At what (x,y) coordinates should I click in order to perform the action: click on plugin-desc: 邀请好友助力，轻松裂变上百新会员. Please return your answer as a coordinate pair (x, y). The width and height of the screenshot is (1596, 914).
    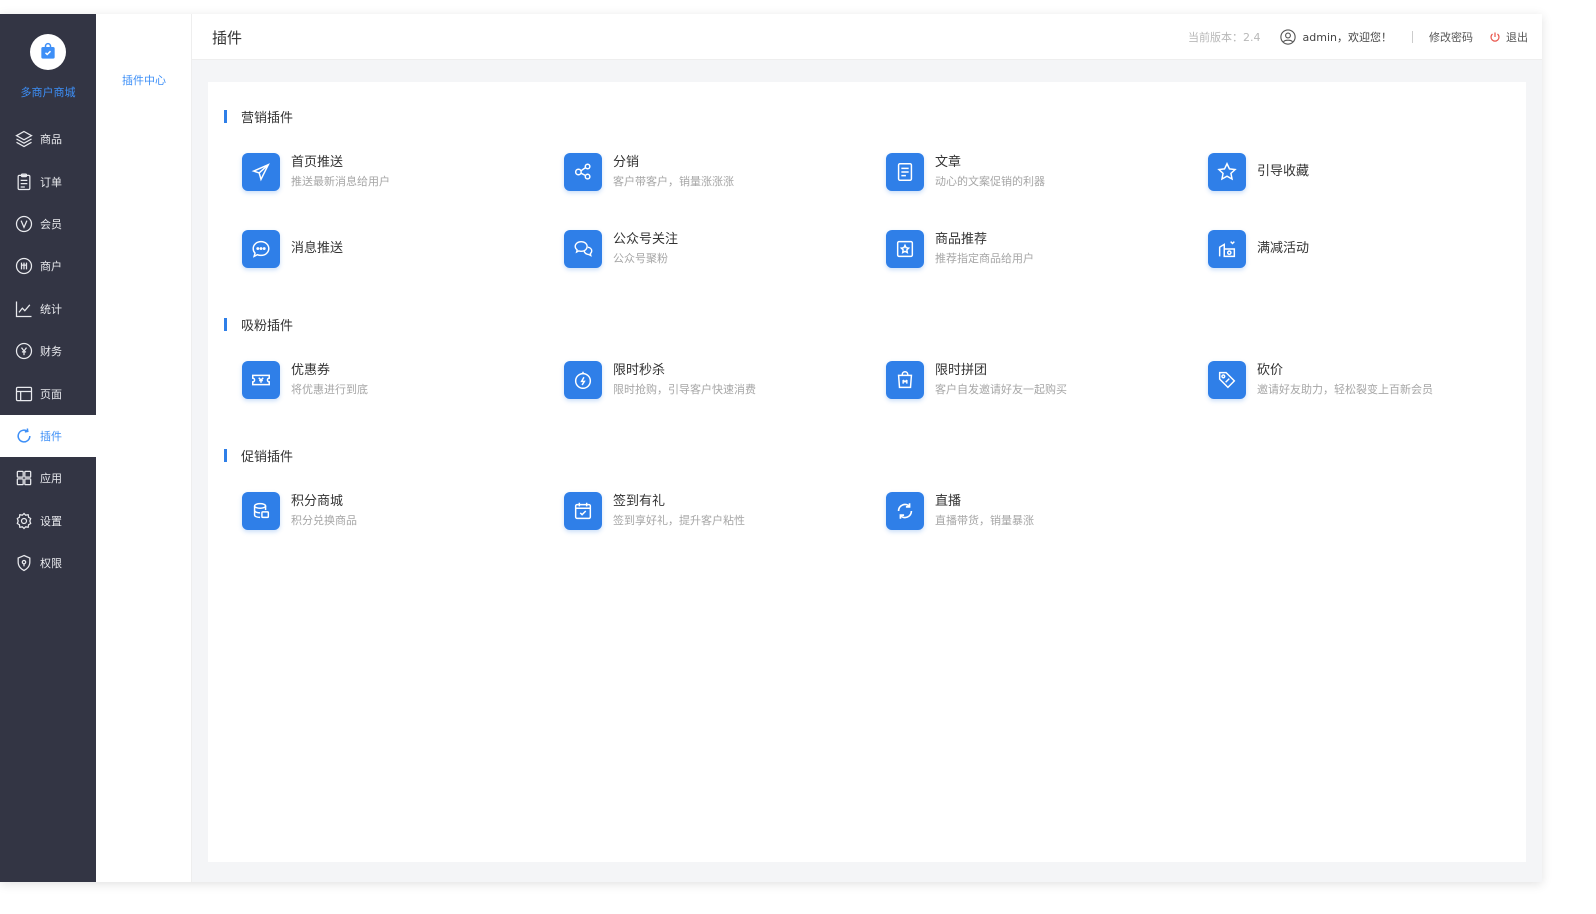
    Looking at the image, I should click on (1345, 389).